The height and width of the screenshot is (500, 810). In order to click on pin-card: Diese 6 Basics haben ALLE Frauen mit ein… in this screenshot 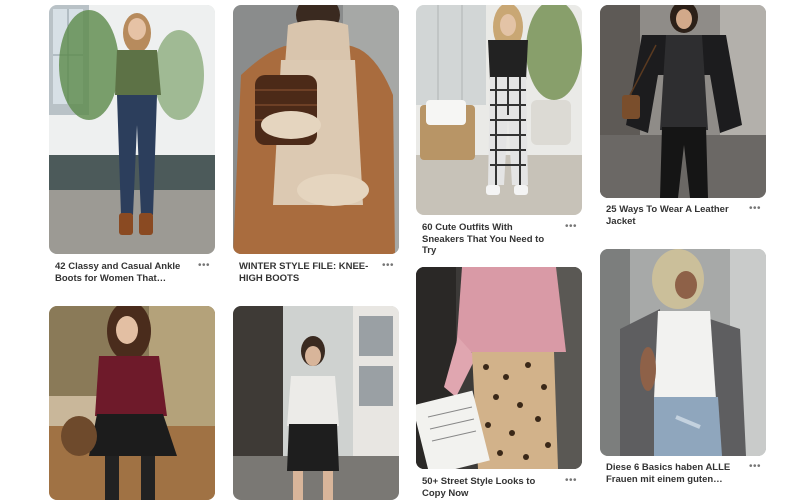, I will do `click(683, 374)`.